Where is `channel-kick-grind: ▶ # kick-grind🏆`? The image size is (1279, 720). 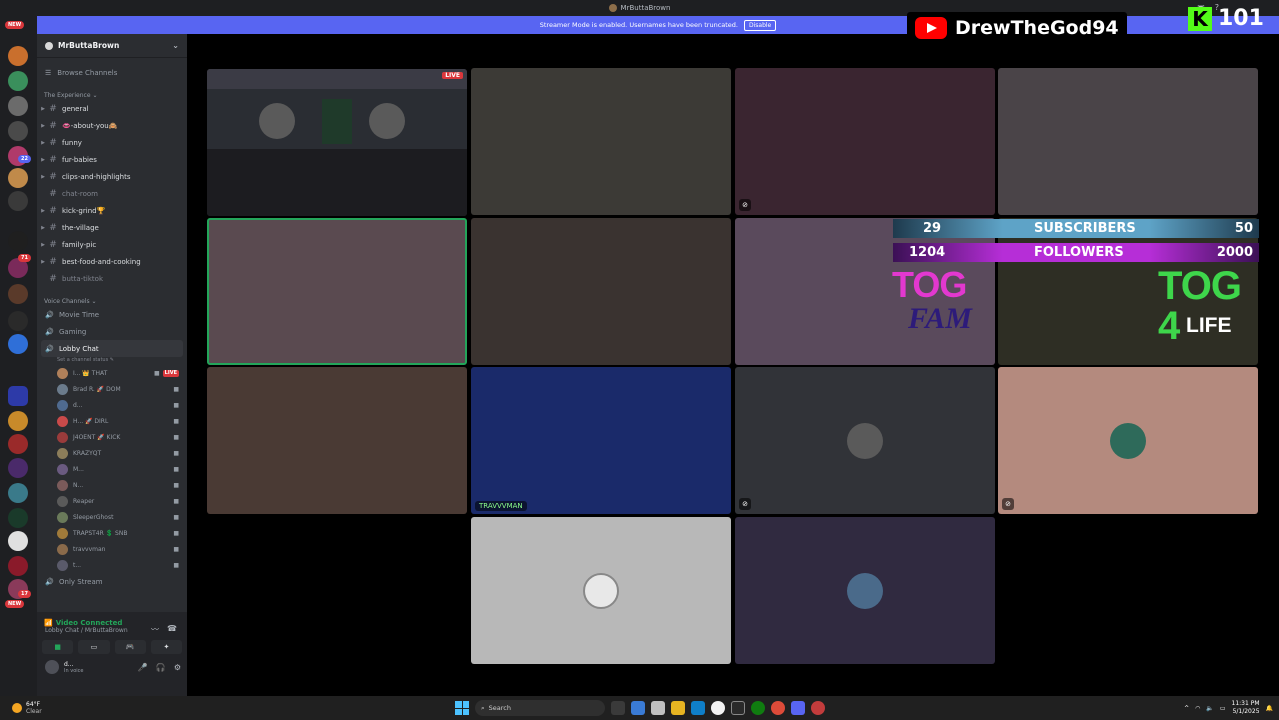 channel-kick-grind: ▶ # kick-grind🏆 is located at coordinates (112, 210).